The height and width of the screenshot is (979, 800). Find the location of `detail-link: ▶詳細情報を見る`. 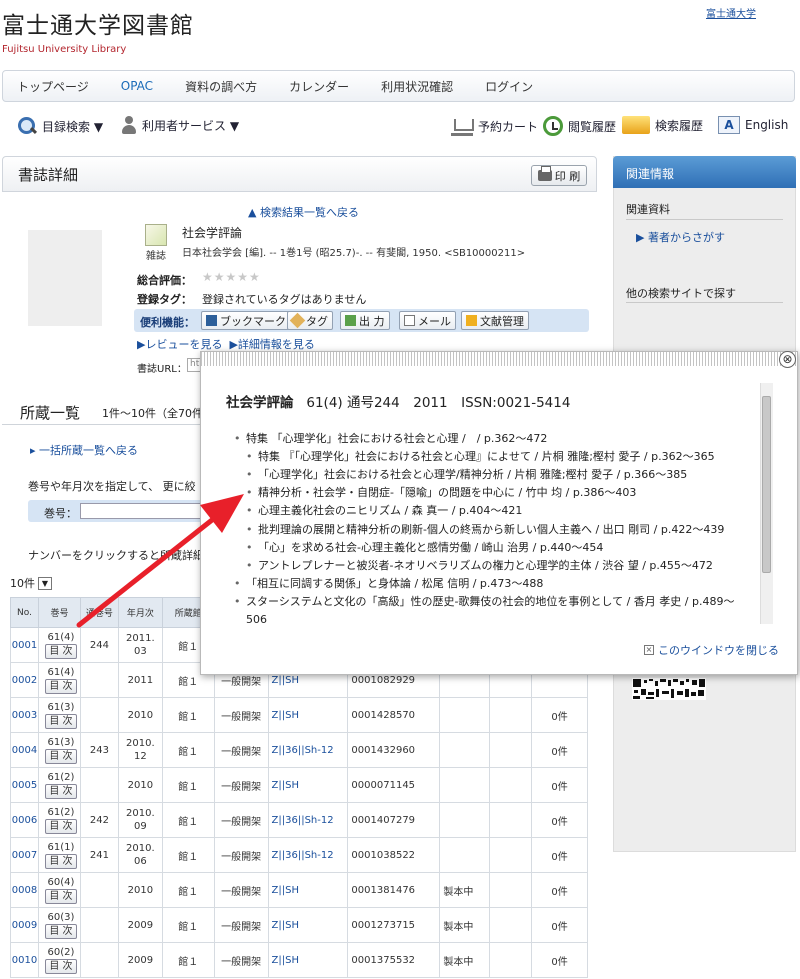

detail-link: ▶詳細情報を見る is located at coordinates (271, 344).